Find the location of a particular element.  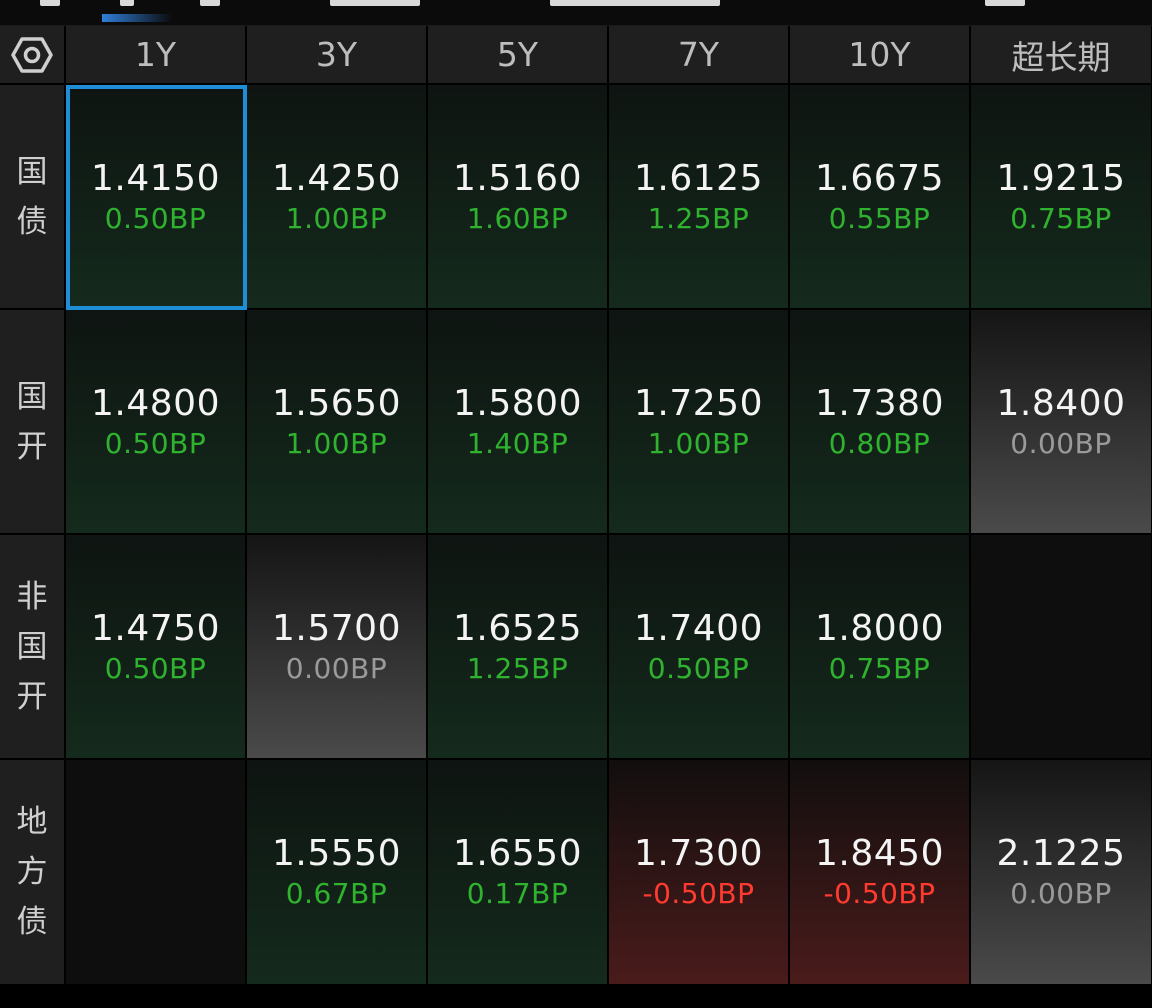

tenor-header-5y: 5Y is located at coordinates (518, 55).